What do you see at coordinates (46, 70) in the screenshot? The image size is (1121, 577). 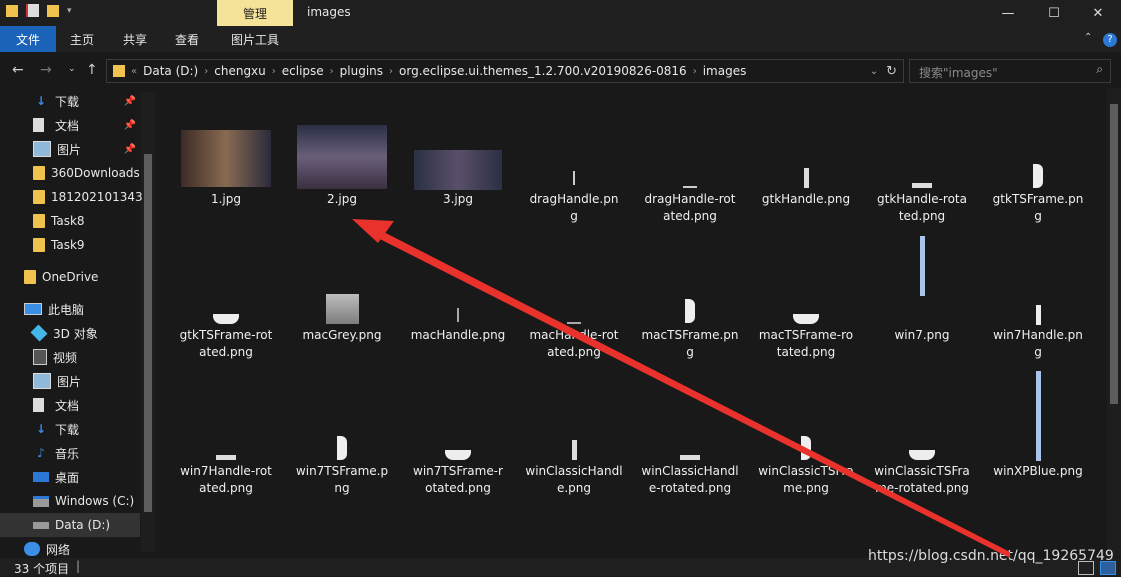 I see `forward-arrow-icon: →` at bounding box center [46, 70].